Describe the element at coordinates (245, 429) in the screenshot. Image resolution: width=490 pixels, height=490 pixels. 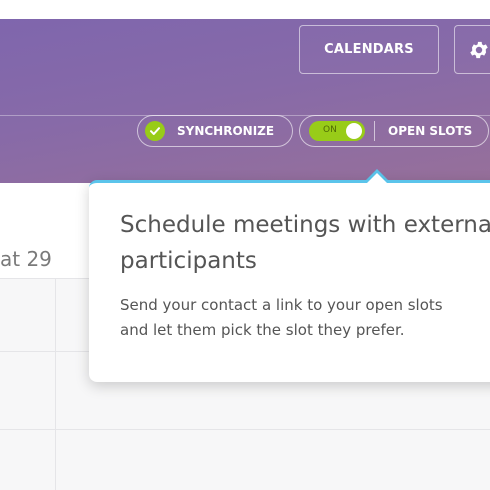
I see `grid-line` at that location.